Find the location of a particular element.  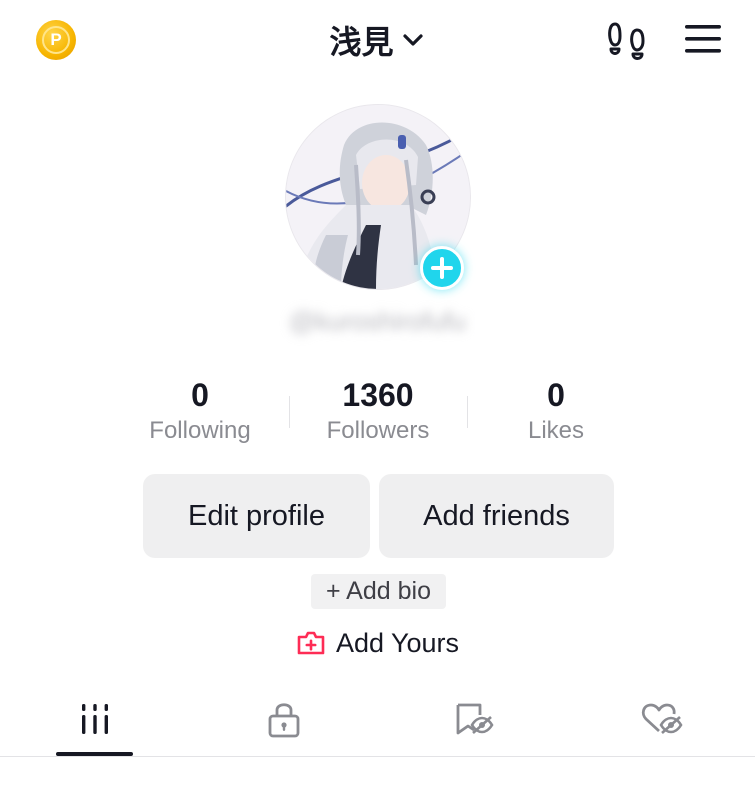

likes-count: 0 is located at coordinates (556, 395).